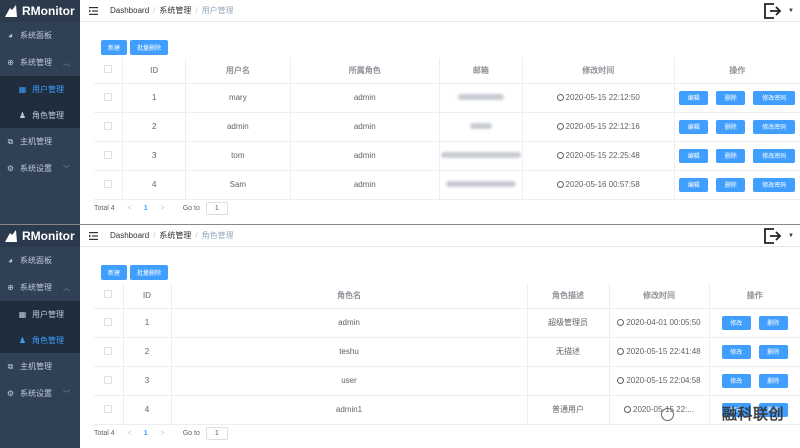 The image size is (800, 448). I want to click on navbar: Dashboard / 系统管理 / 用户管理 ▼, so click(440, 11).